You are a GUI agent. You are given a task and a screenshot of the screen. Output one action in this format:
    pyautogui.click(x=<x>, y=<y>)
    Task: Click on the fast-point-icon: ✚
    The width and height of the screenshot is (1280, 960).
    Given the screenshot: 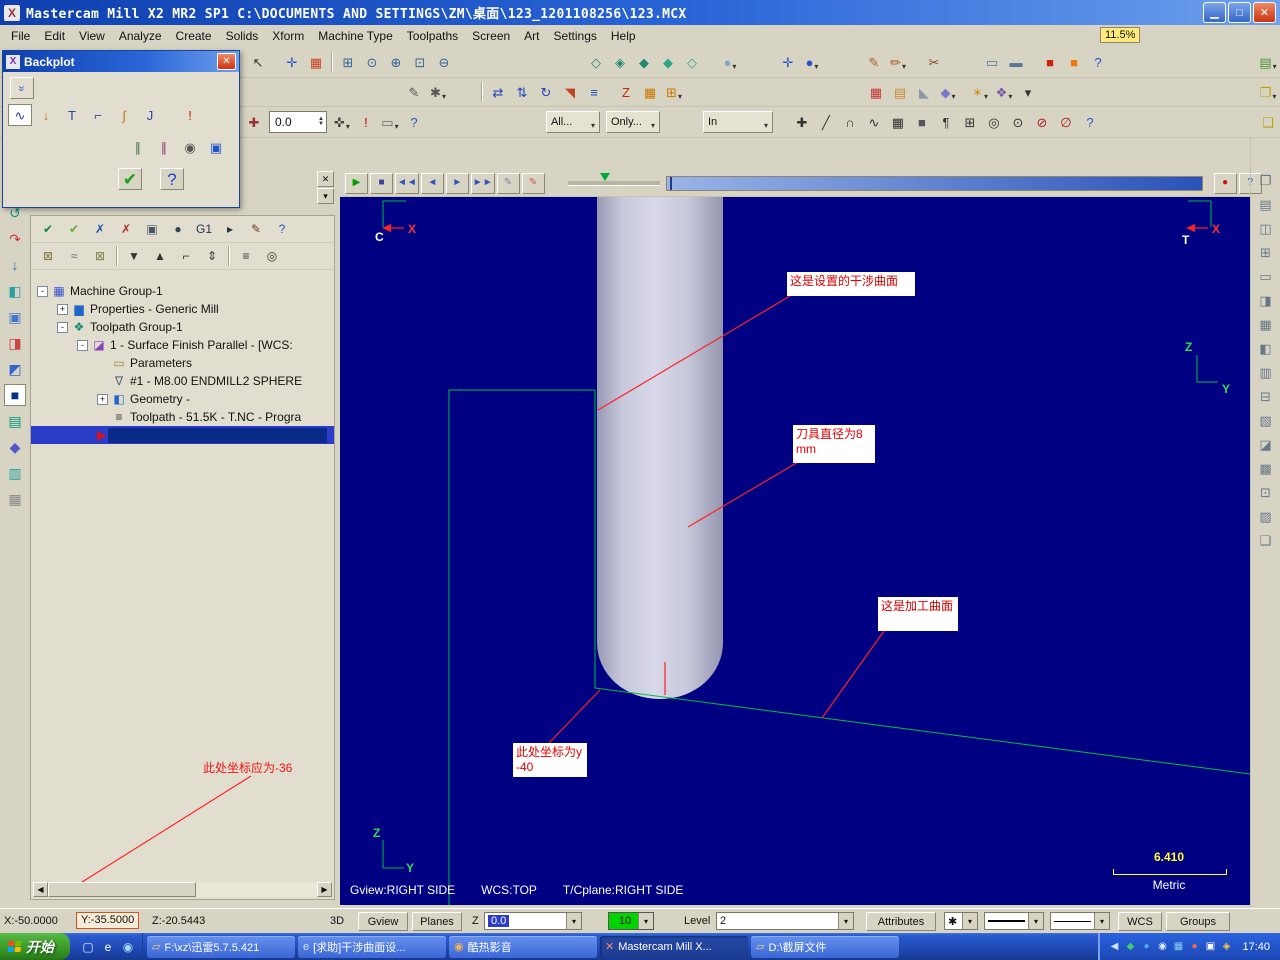 What is the action you would take?
    pyautogui.click(x=254, y=122)
    